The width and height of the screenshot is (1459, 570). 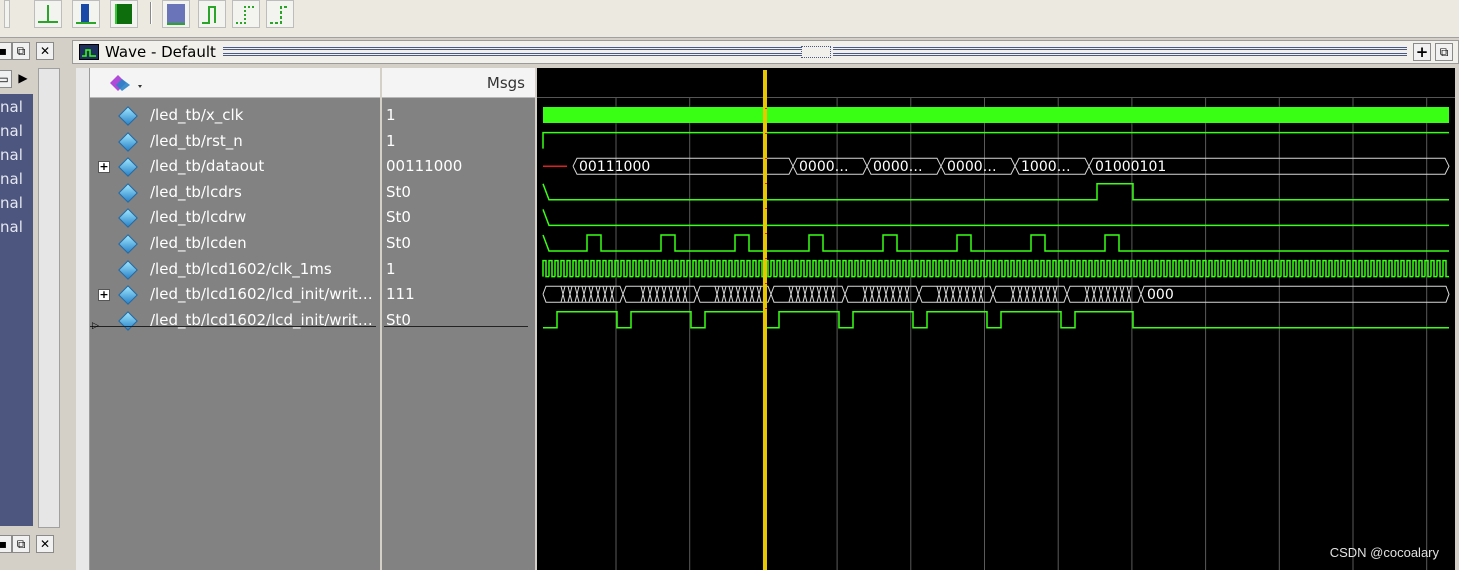 I want to click on wave-edge-button-icon, so click(x=280, y=14).